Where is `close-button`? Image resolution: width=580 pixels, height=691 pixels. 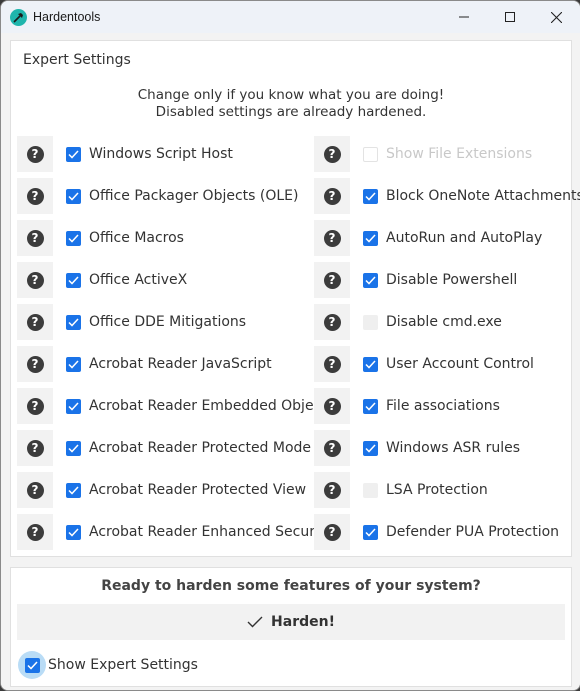
close-button is located at coordinates (556, 17).